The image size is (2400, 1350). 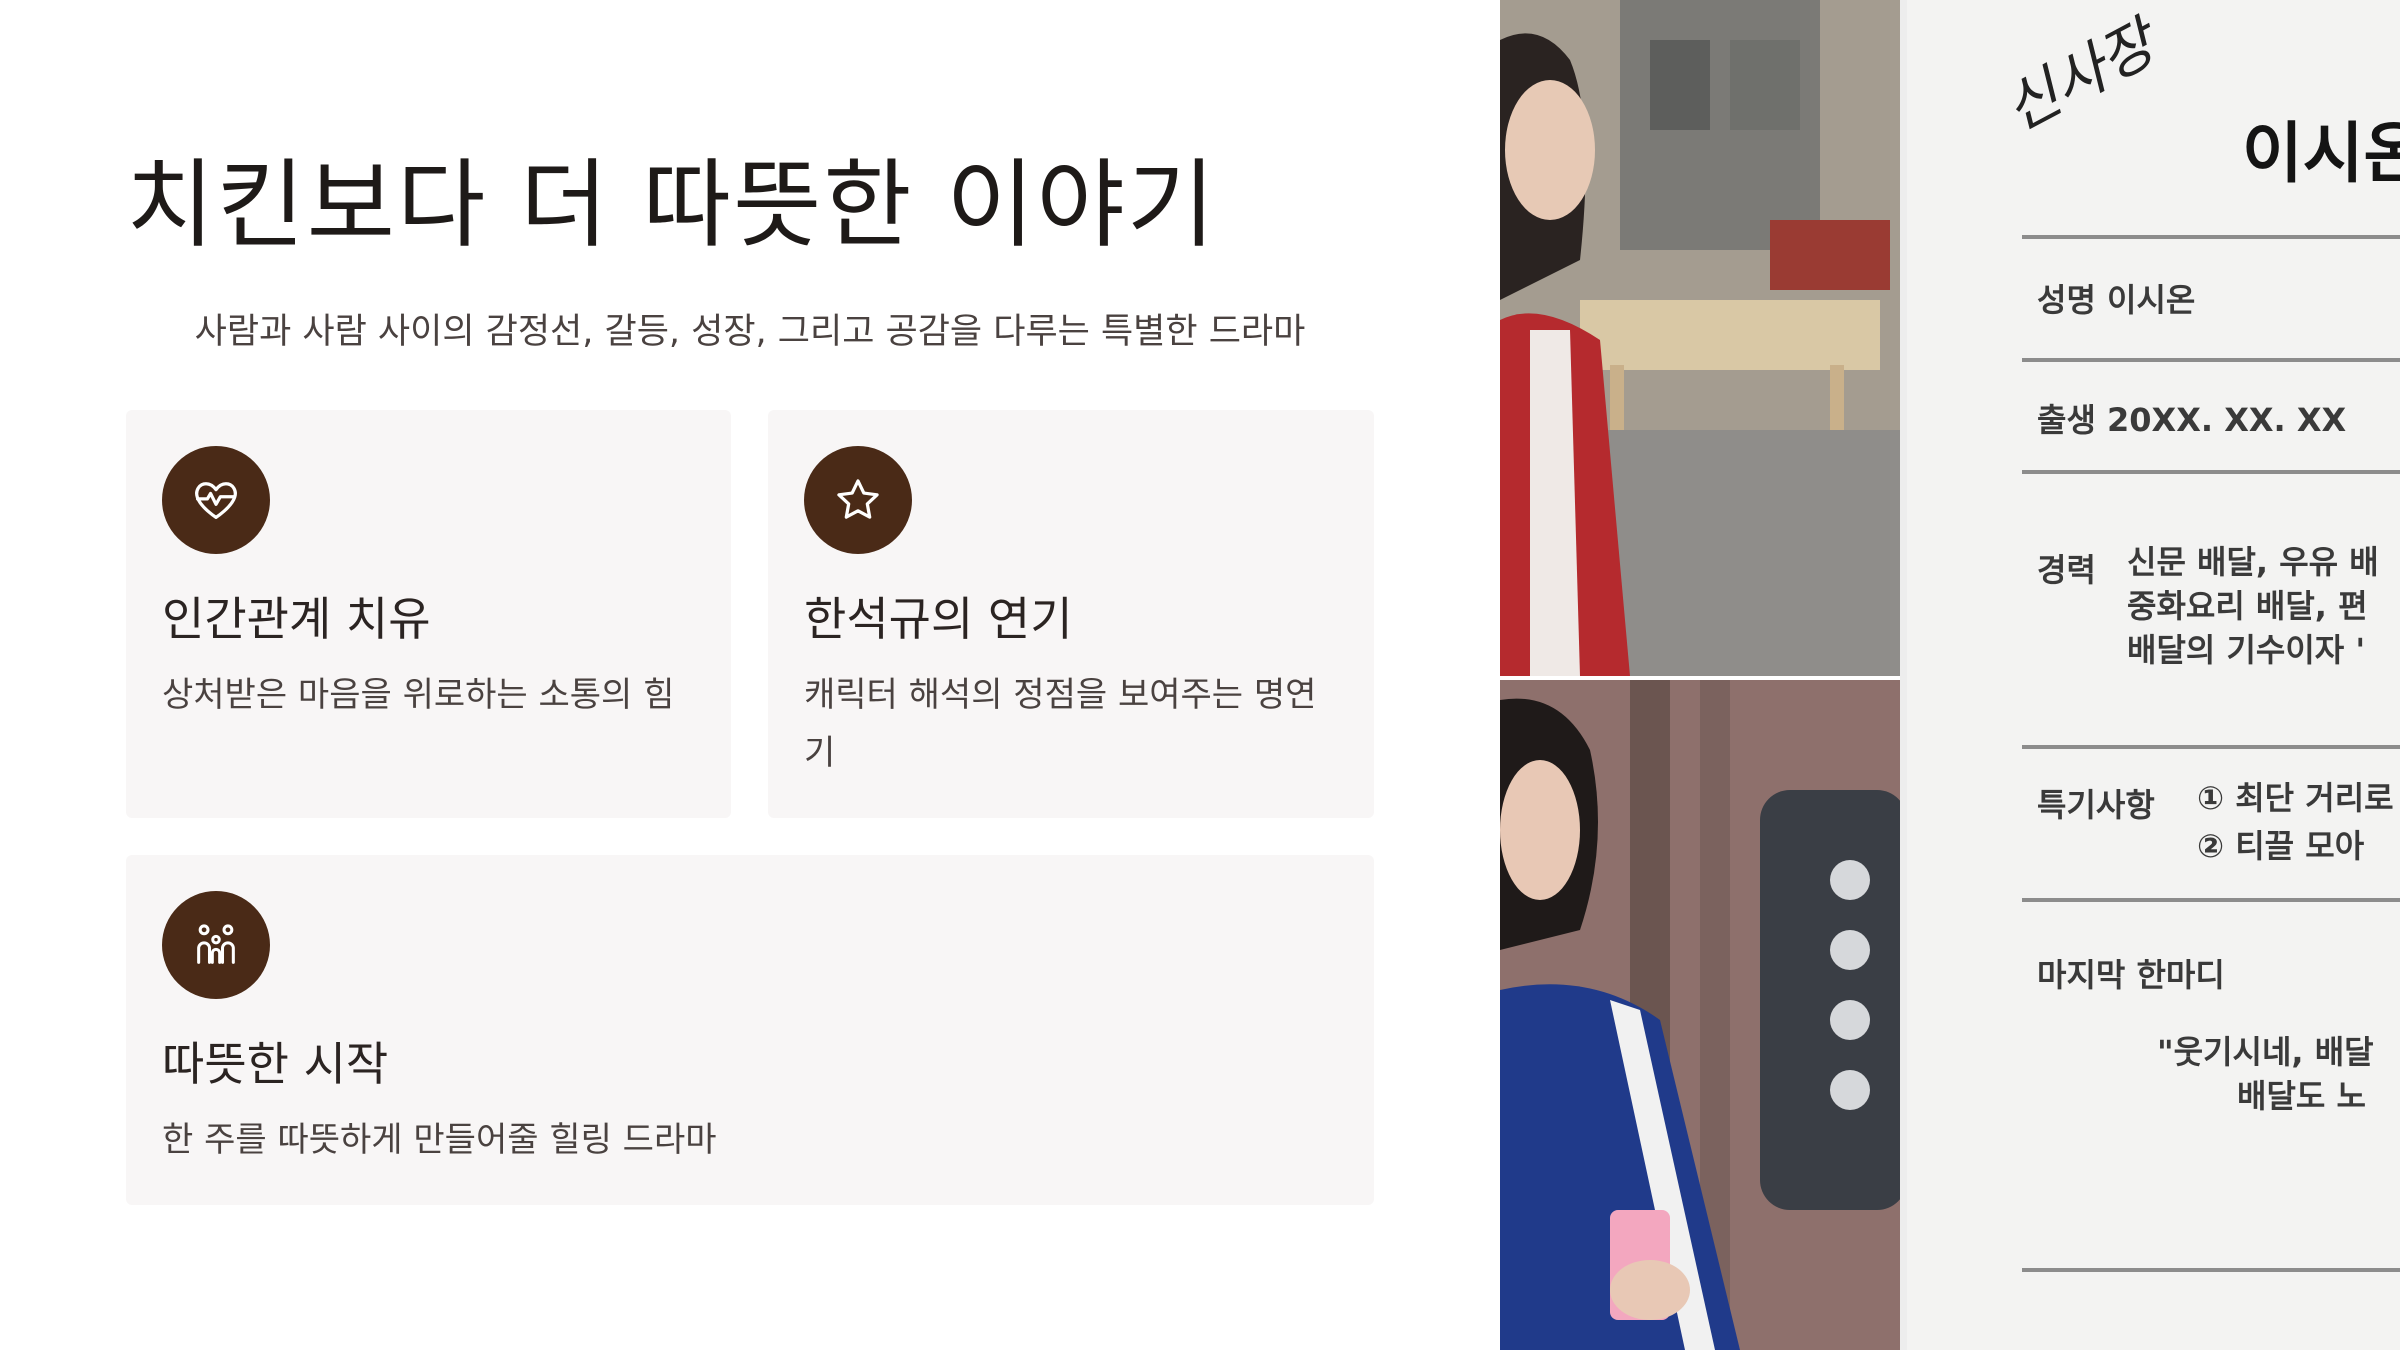 What do you see at coordinates (2116, 300) in the screenshot?
I see `document-field-name: 성명 이시온` at bounding box center [2116, 300].